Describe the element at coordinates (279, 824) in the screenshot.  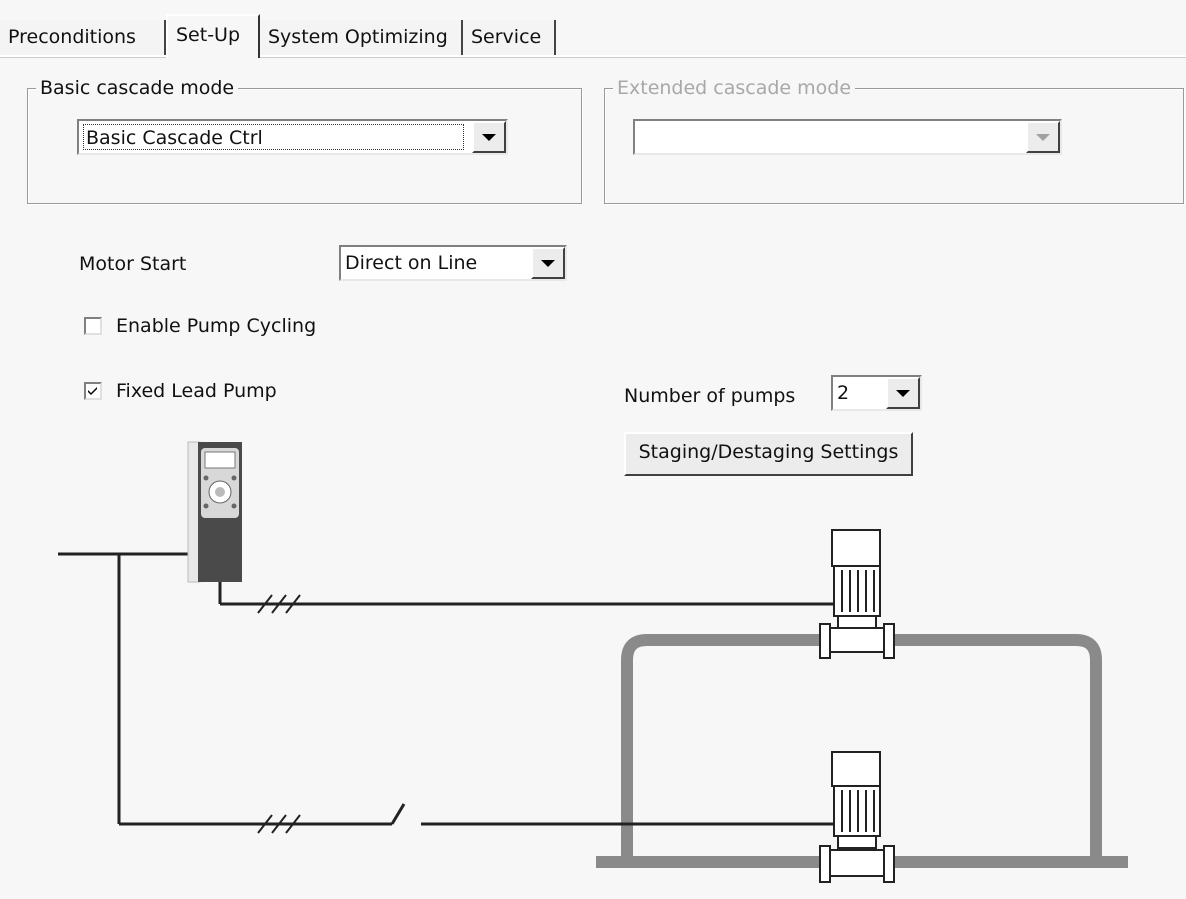
I see `three-phase-marks-bottom` at that location.